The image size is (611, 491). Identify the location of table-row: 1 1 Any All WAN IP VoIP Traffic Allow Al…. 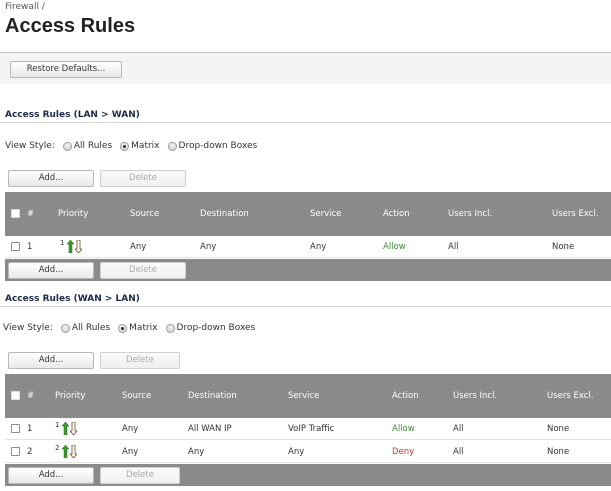
(308, 429).